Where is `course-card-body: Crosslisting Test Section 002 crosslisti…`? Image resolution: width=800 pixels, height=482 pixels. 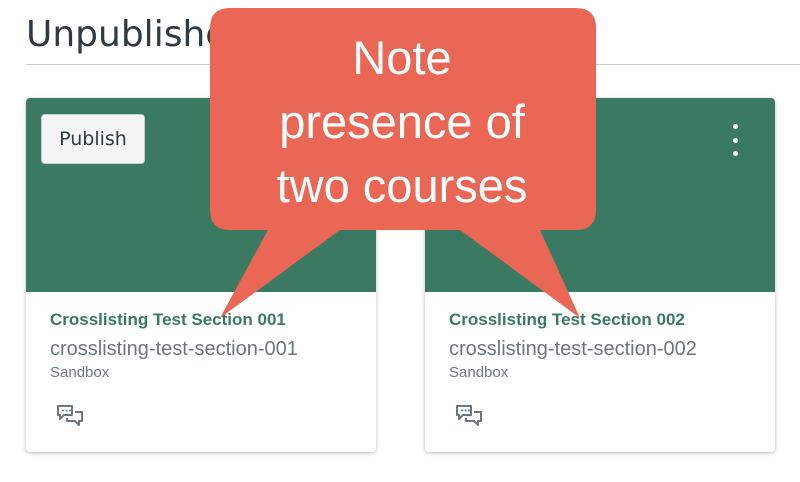 course-card-body: Crosslisting Test Section 002 crosslisti… is located at coordinates (607, 345).